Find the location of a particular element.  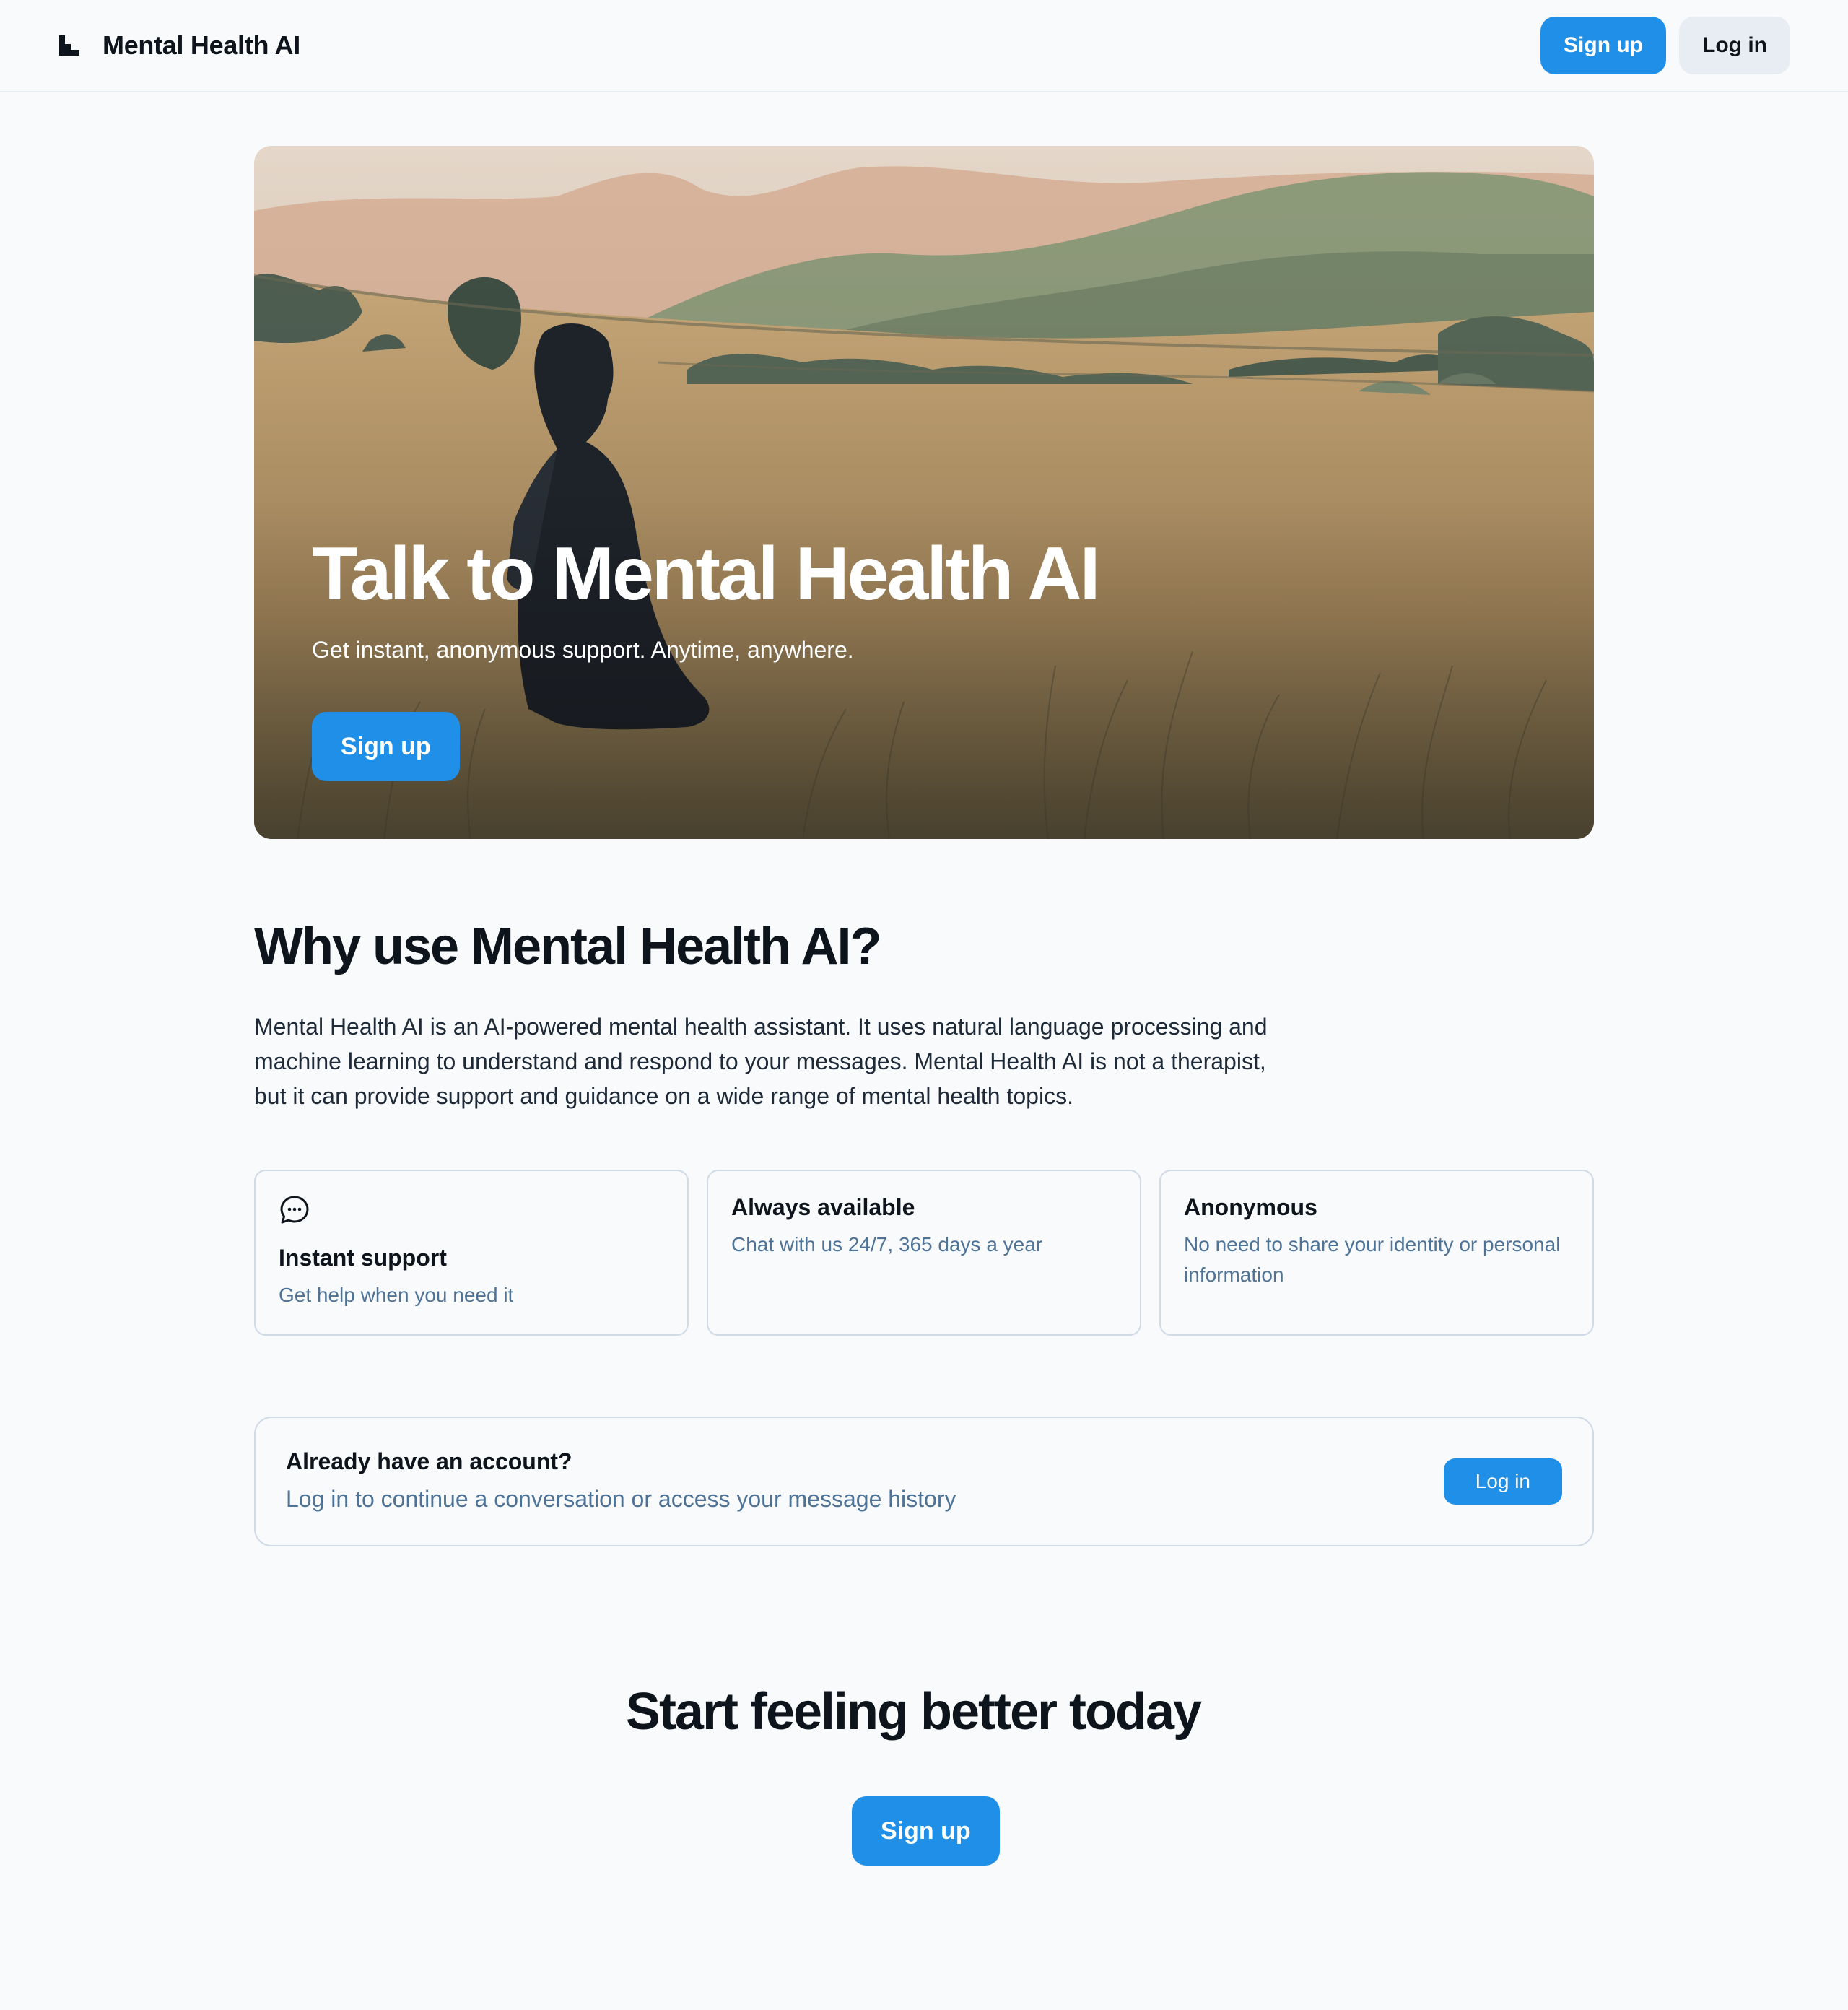

stair-logo-icon is located at coordinates (69, 45).